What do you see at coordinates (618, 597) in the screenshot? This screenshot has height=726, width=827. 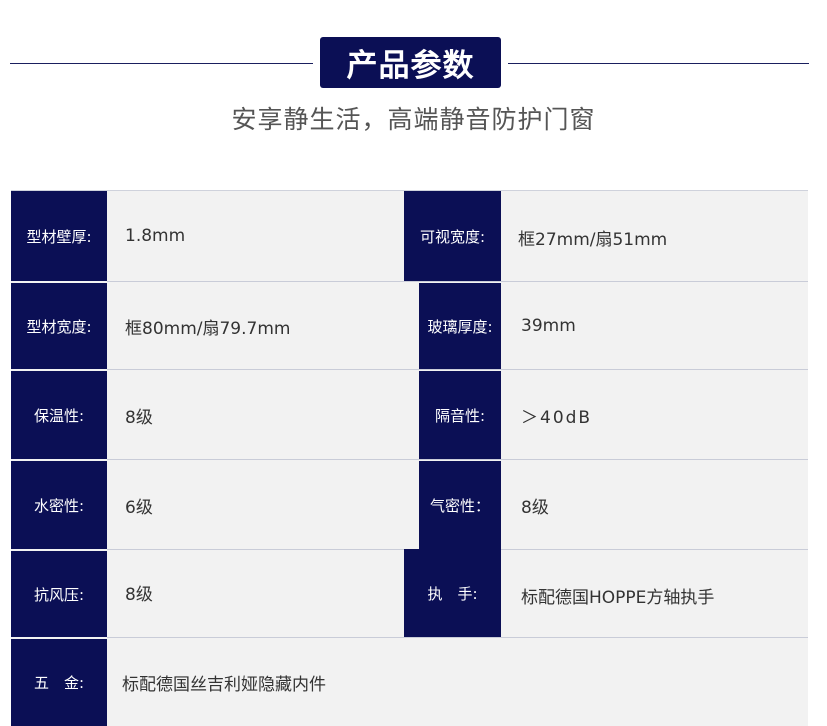 I see `spec-value-handle: 标配德国HOPPE方轴执手` at bounding box center [618, 597].